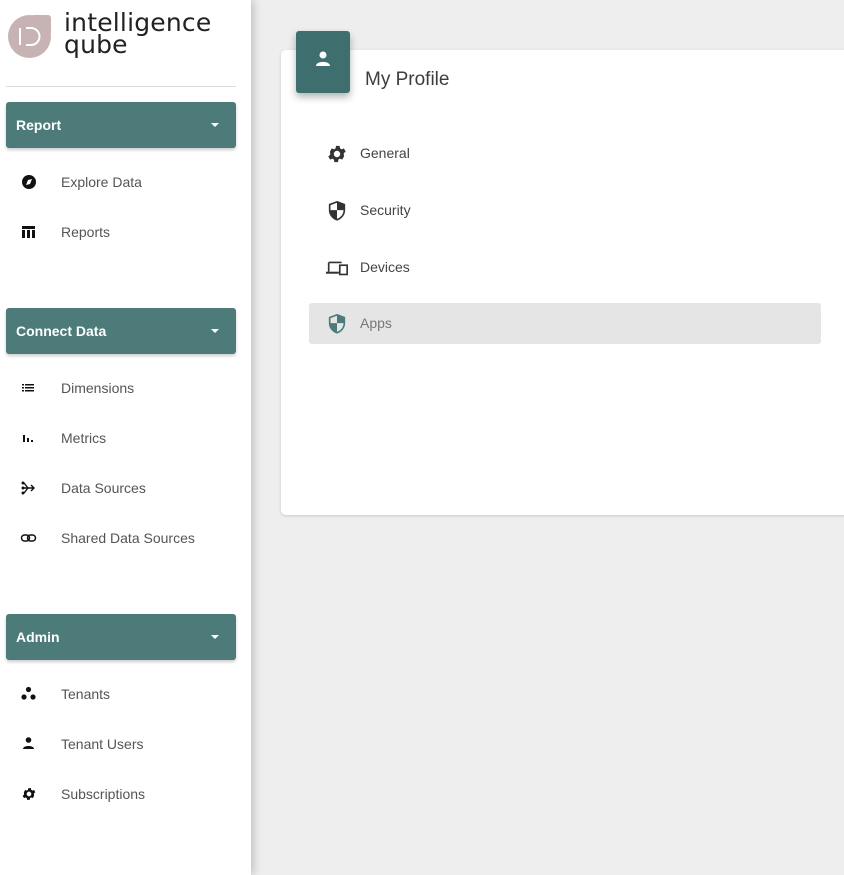 The height and width of the screenshot is (875, 844). What do you see at coordinates (121, 331) in the screenshot?
I see `section-header-connect-data: Connect Data` at bounding box center [121, 331].